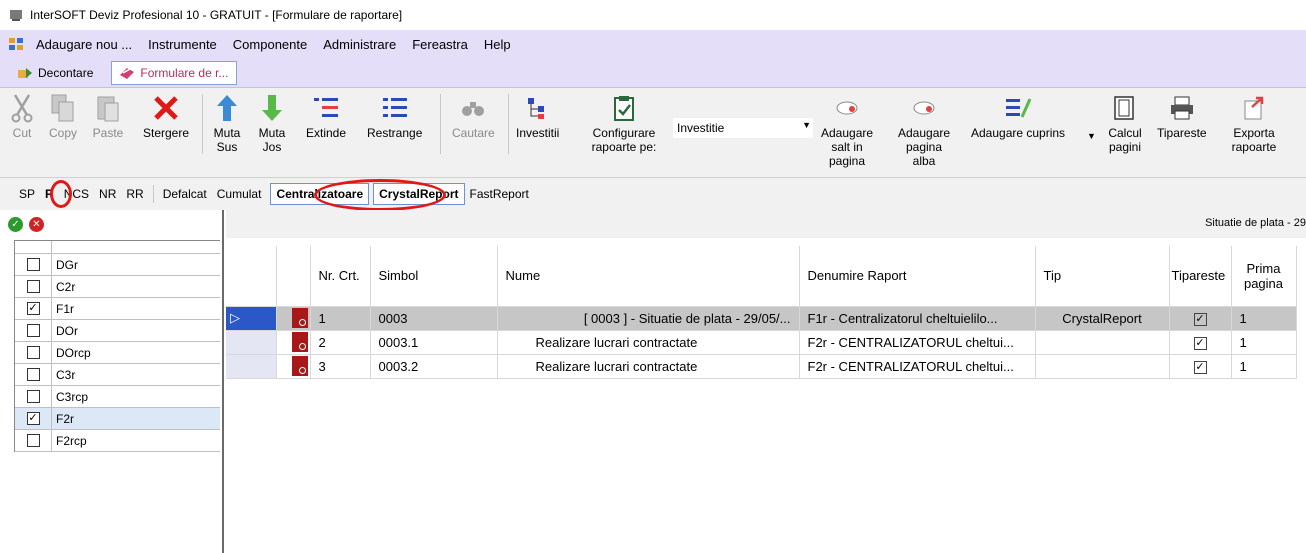 The height and width of the screenshot is (553, 1306). Describe the element at coordinates (166, 116) in the screenshot. I see `delete-button: Stergere` at that location.